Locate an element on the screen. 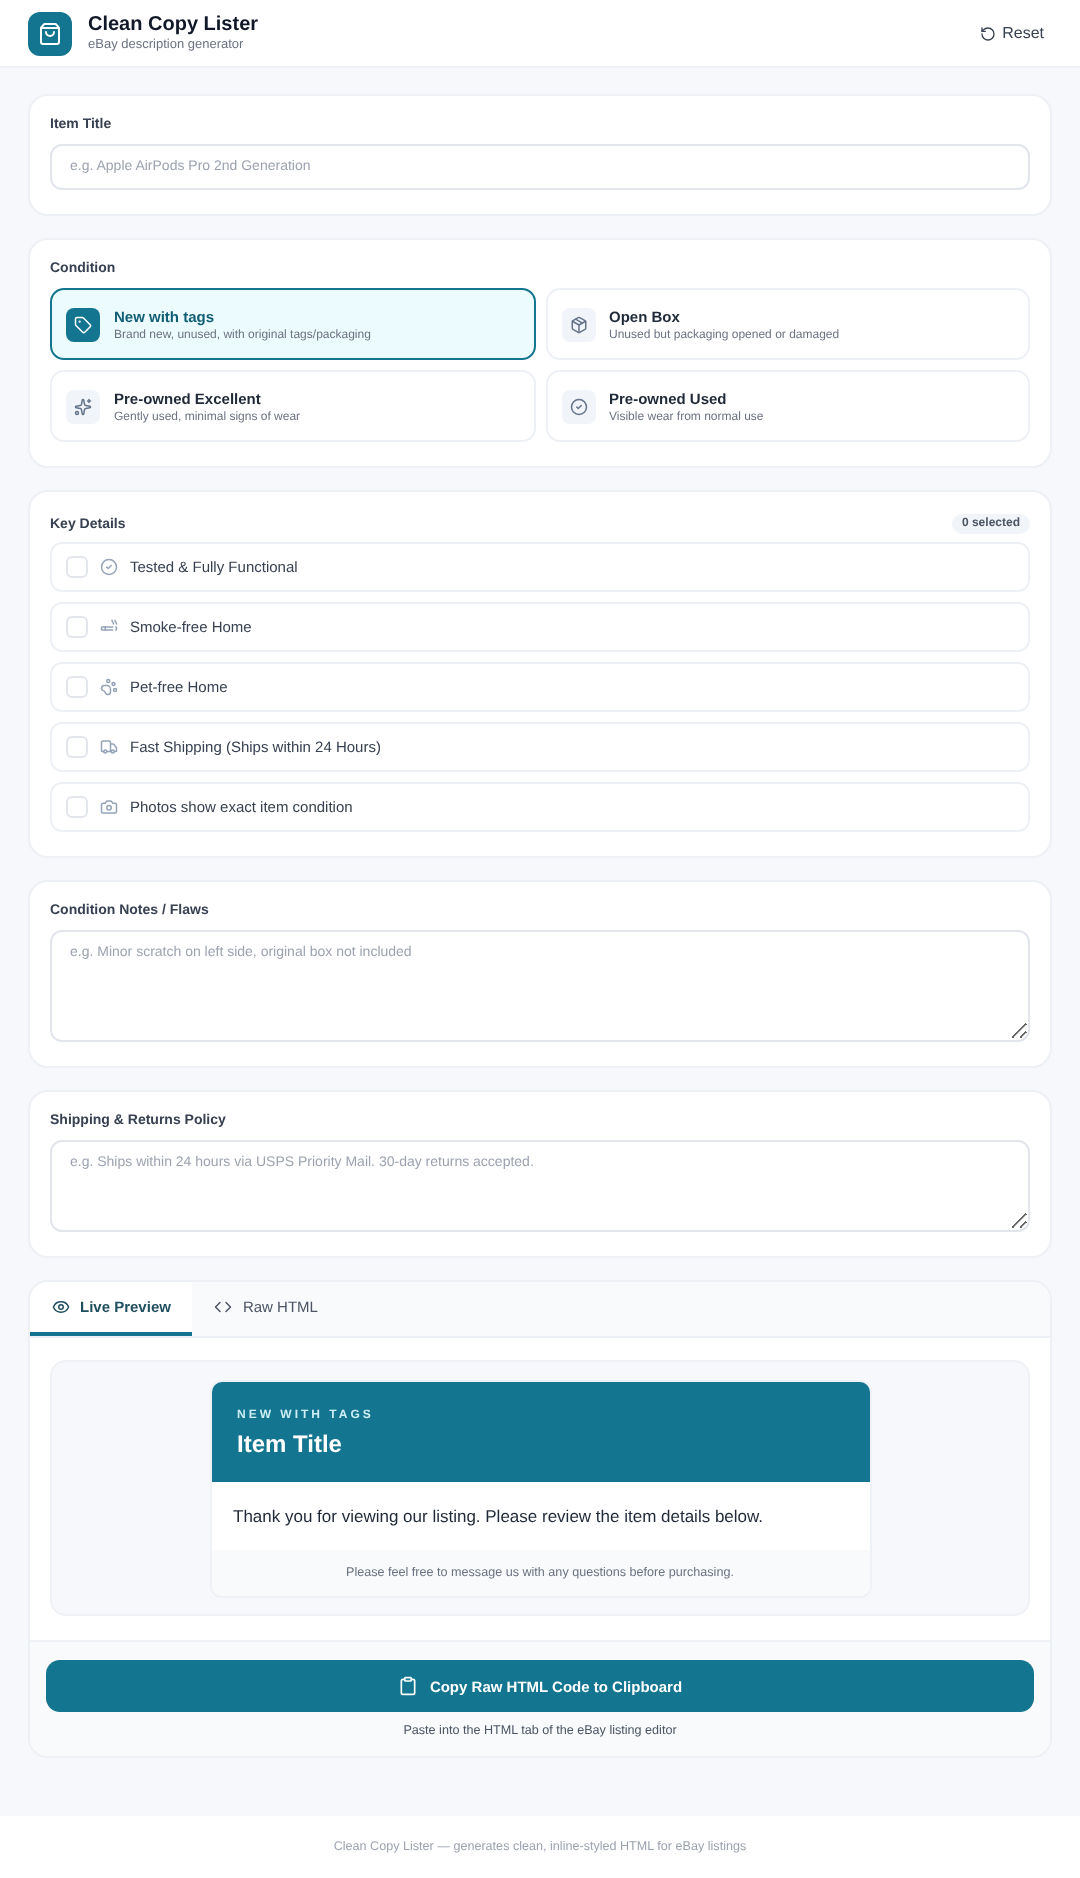 This screenshot has height=1878, width=1080. listing-title: Item Title is located at coordinates (290, 1444).